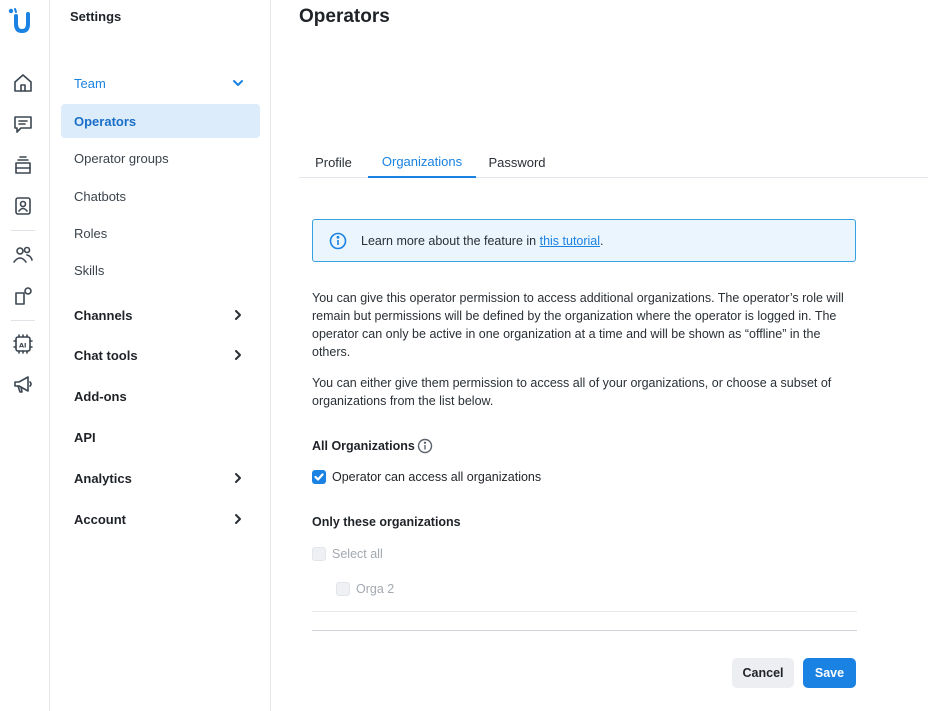  I want to click on sidebar-item-api: API, so click(160, 437).